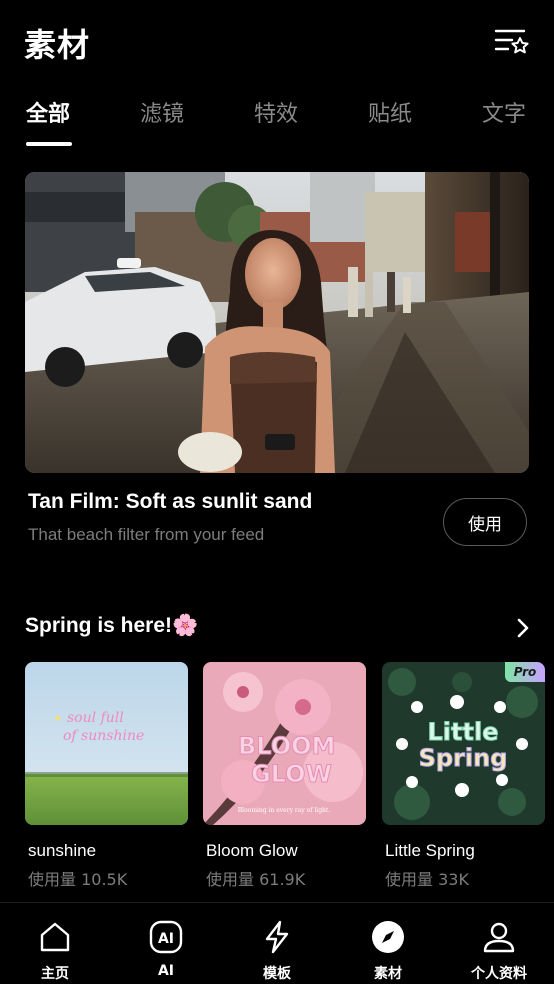 Image resolution: width=554 pixels, height=984 pixels. What do you see at coordinates (277, 937) in the screenshot?
I see `lightning-icon` at bounding box center [277, 937].